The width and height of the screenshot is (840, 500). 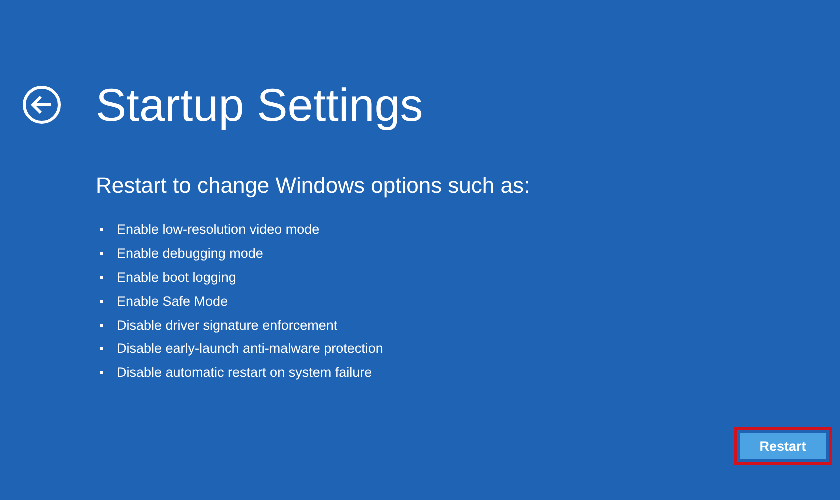 I want to click on option-text: Enable boot logging, so click(x=176, y=277).